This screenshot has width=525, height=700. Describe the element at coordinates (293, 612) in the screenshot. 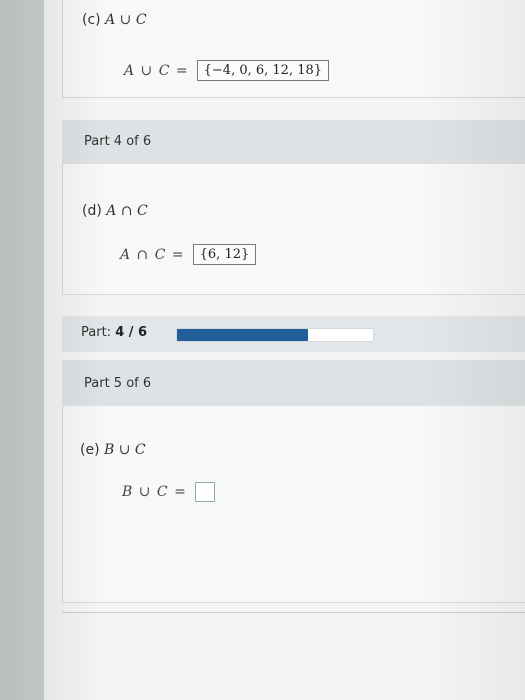

I see `bottom-divider` at that location.